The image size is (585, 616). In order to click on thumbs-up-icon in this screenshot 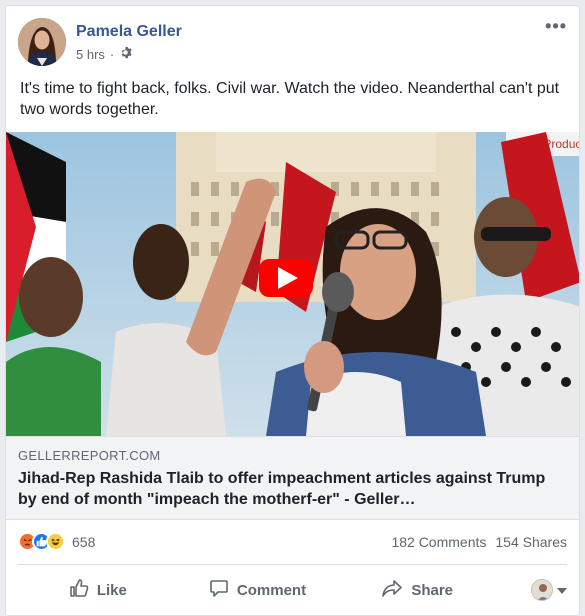, I will do `click(79, 590)`.